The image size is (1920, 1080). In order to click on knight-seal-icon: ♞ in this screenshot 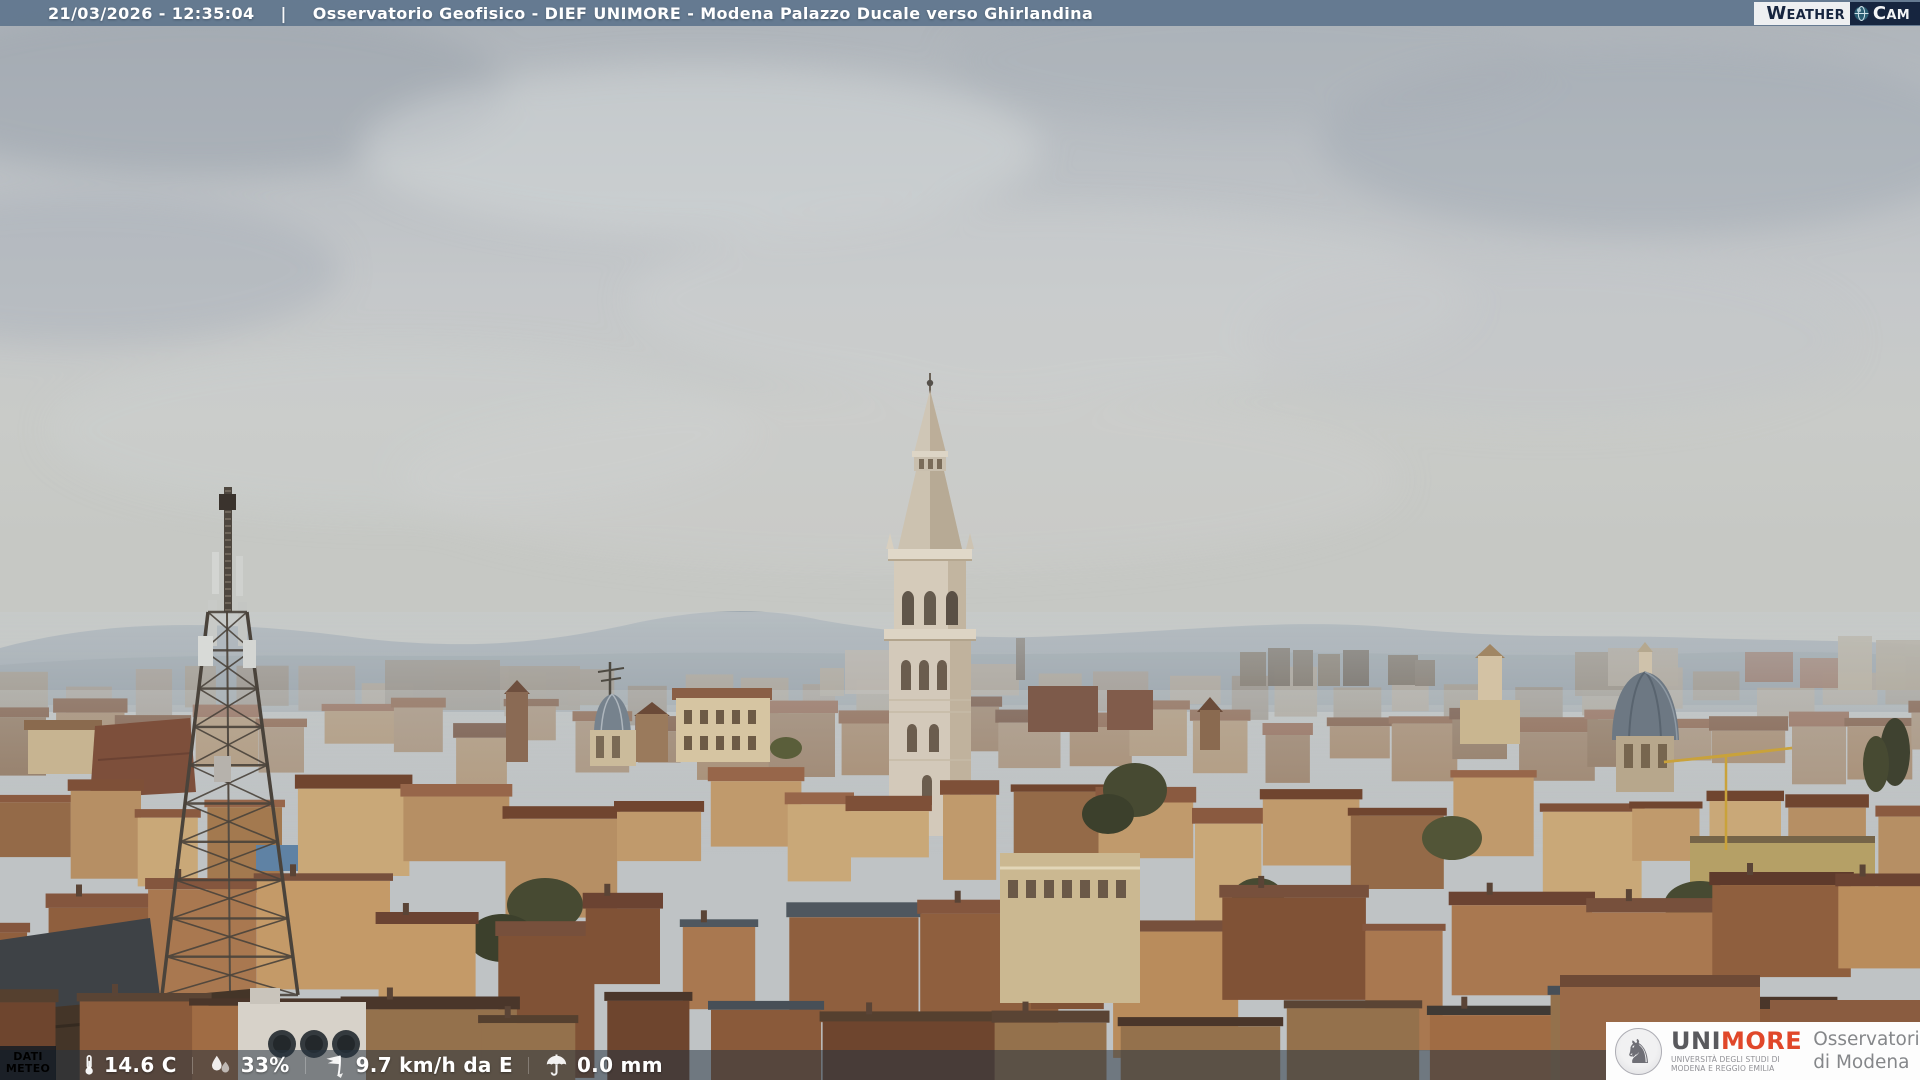, I will do `click(1638, 1051)`.